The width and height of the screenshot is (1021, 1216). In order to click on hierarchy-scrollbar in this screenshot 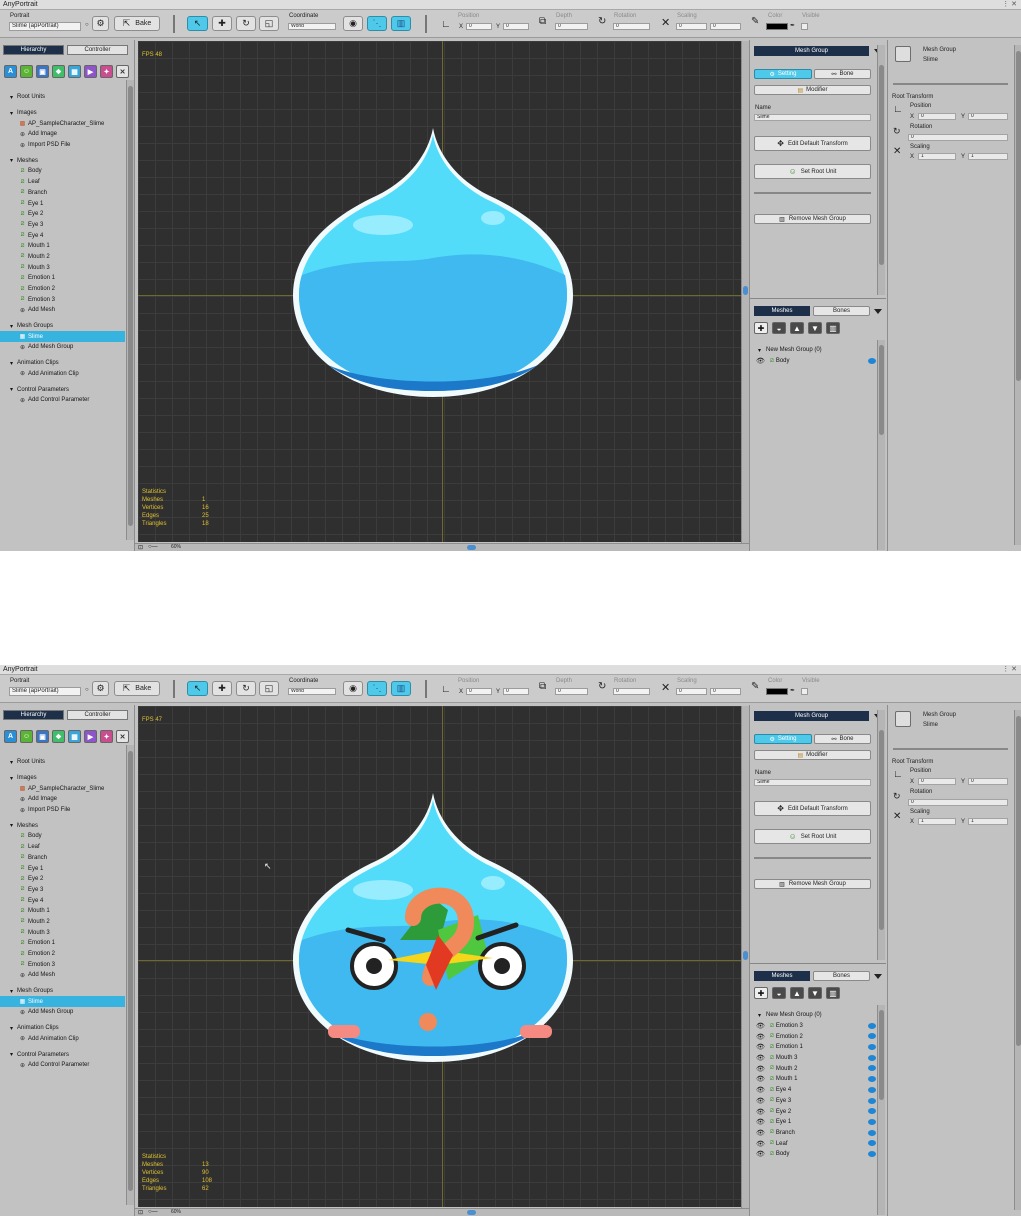, I will do `click(130, 975)`.